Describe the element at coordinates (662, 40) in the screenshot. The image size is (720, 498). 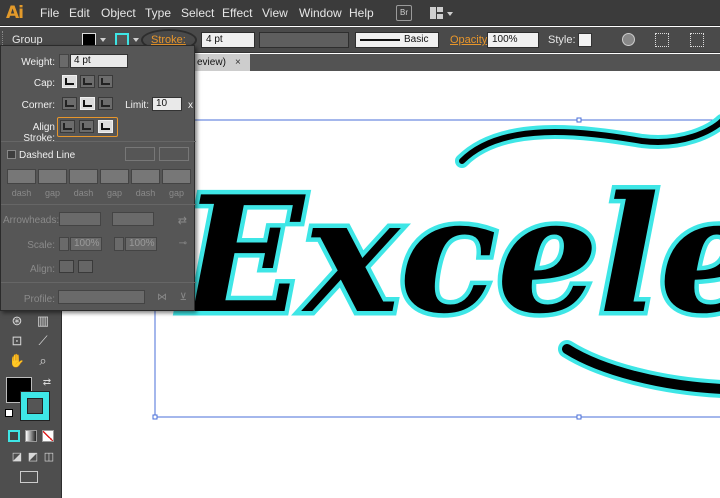
I see `align-icon` at that location.